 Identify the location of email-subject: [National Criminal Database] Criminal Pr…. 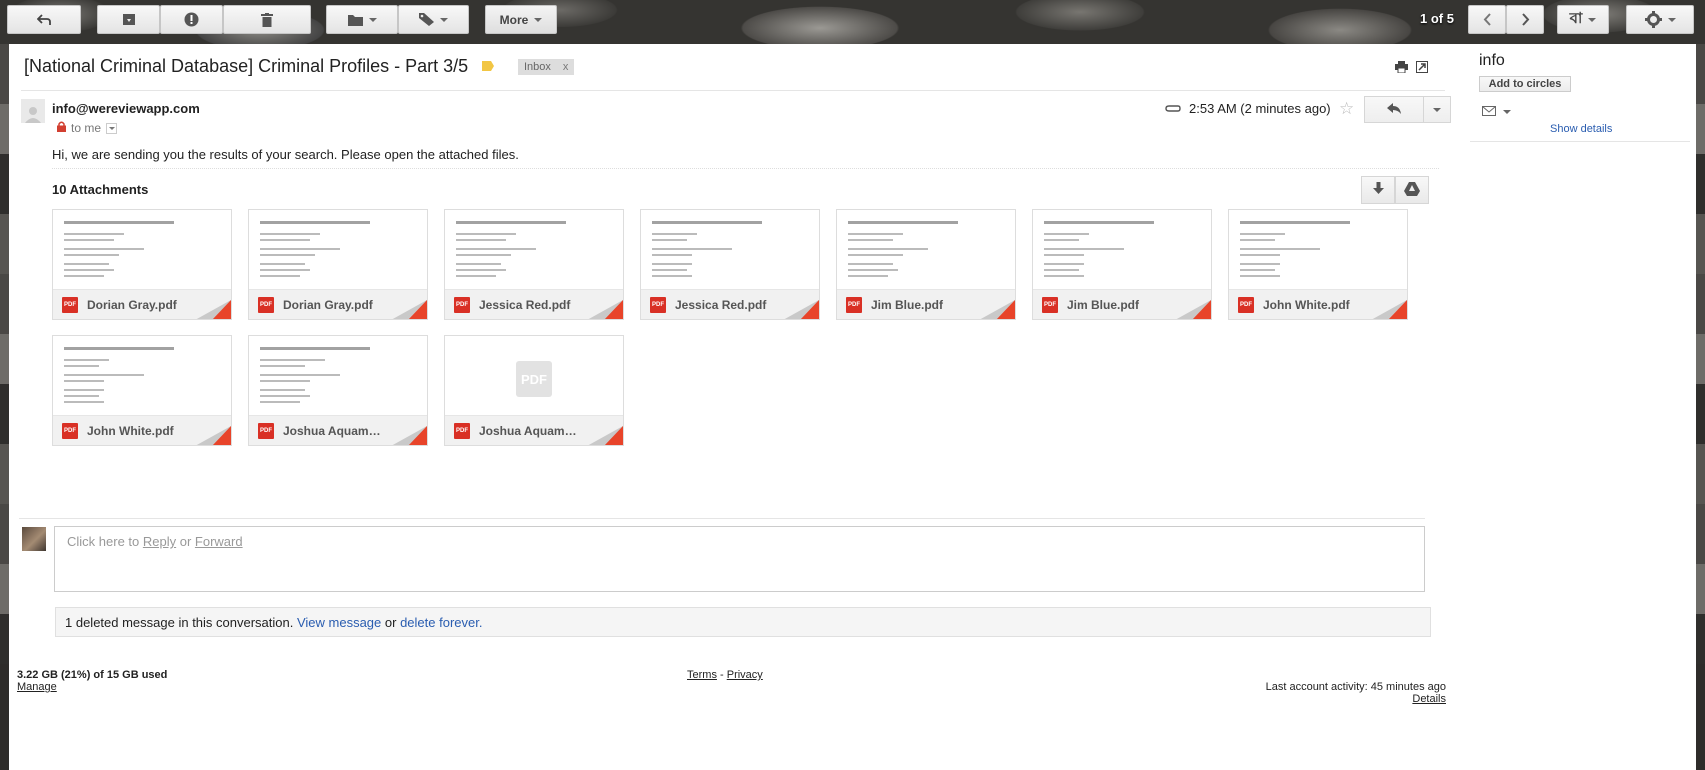
(246, 66).